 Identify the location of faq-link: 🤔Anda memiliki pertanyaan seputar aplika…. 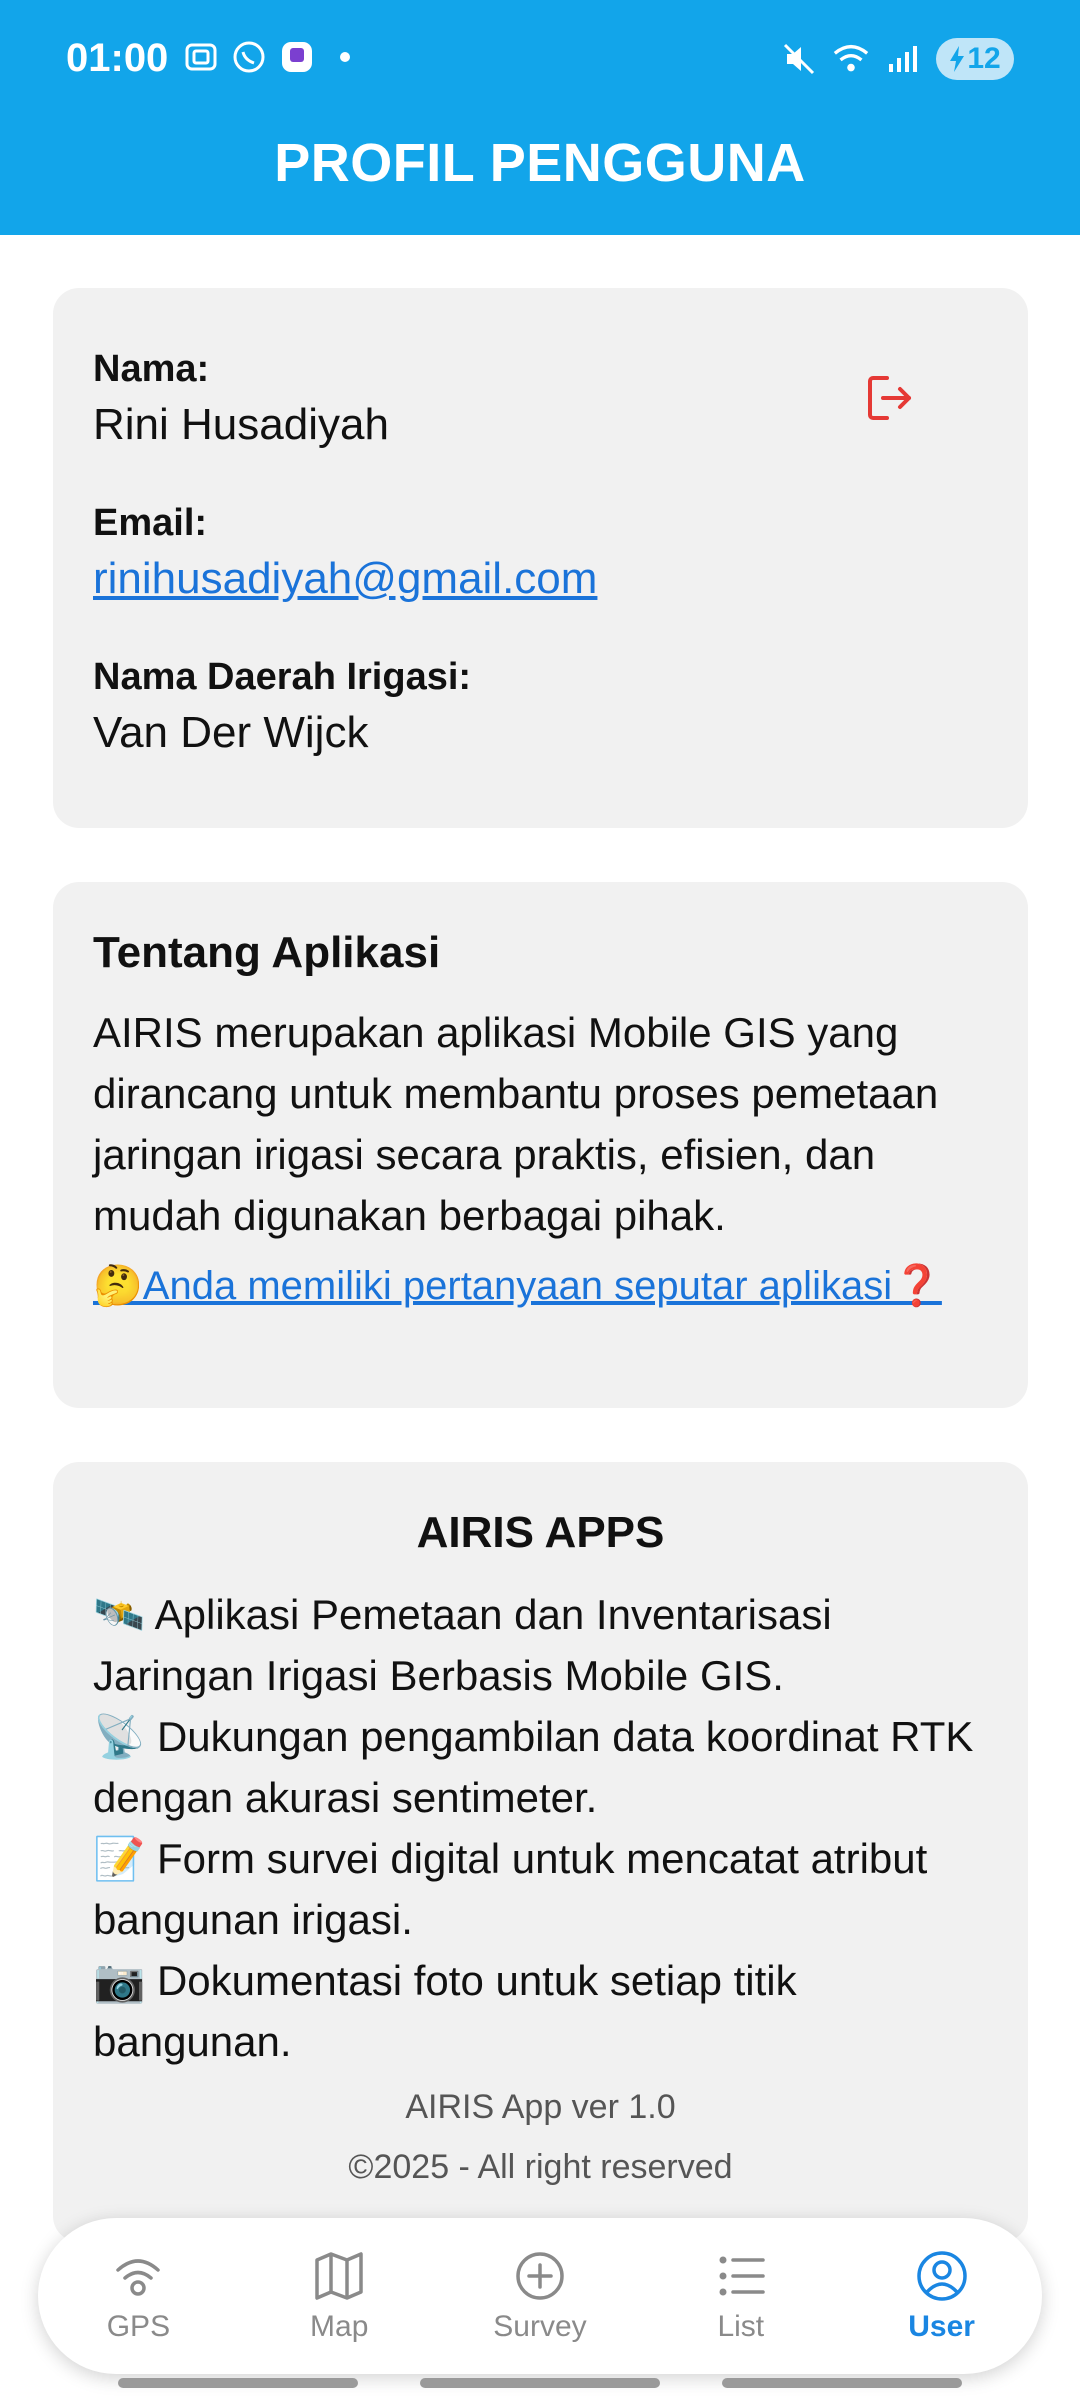
(517, 1285).